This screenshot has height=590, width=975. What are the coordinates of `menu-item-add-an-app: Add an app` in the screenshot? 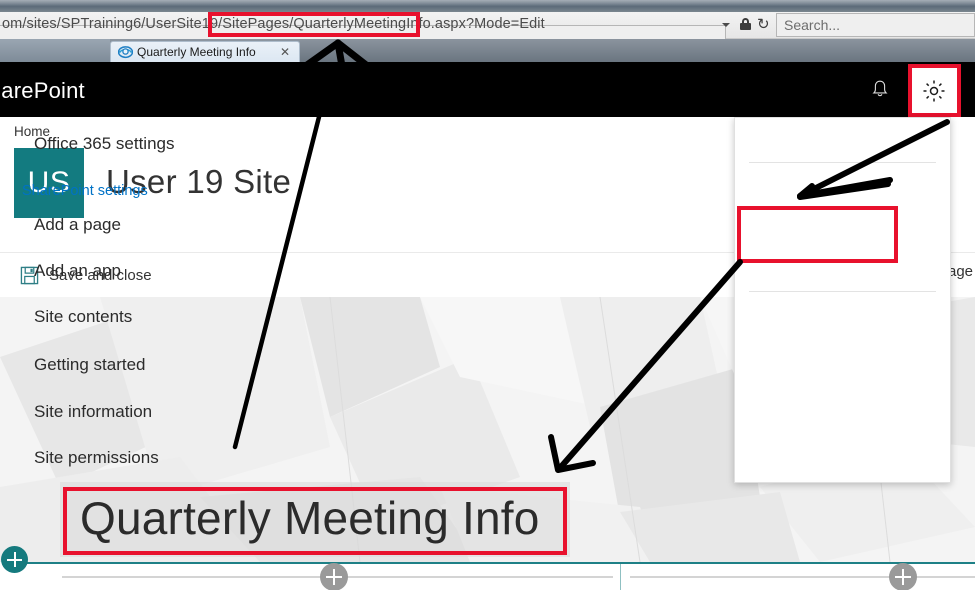 It's located at (107, 271).